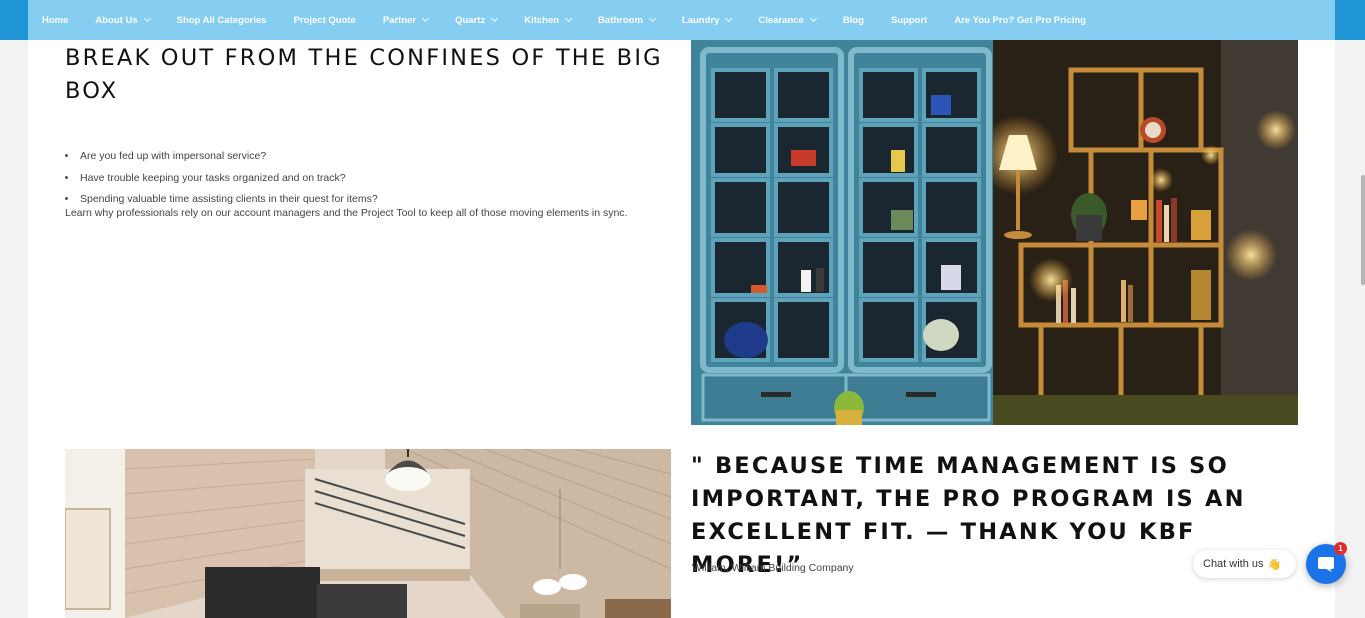 This screenshot has width=1365, height=618. Describe the element at coordinates (14, 20) in the screenshot. I see `nav-edge-left` at that location.